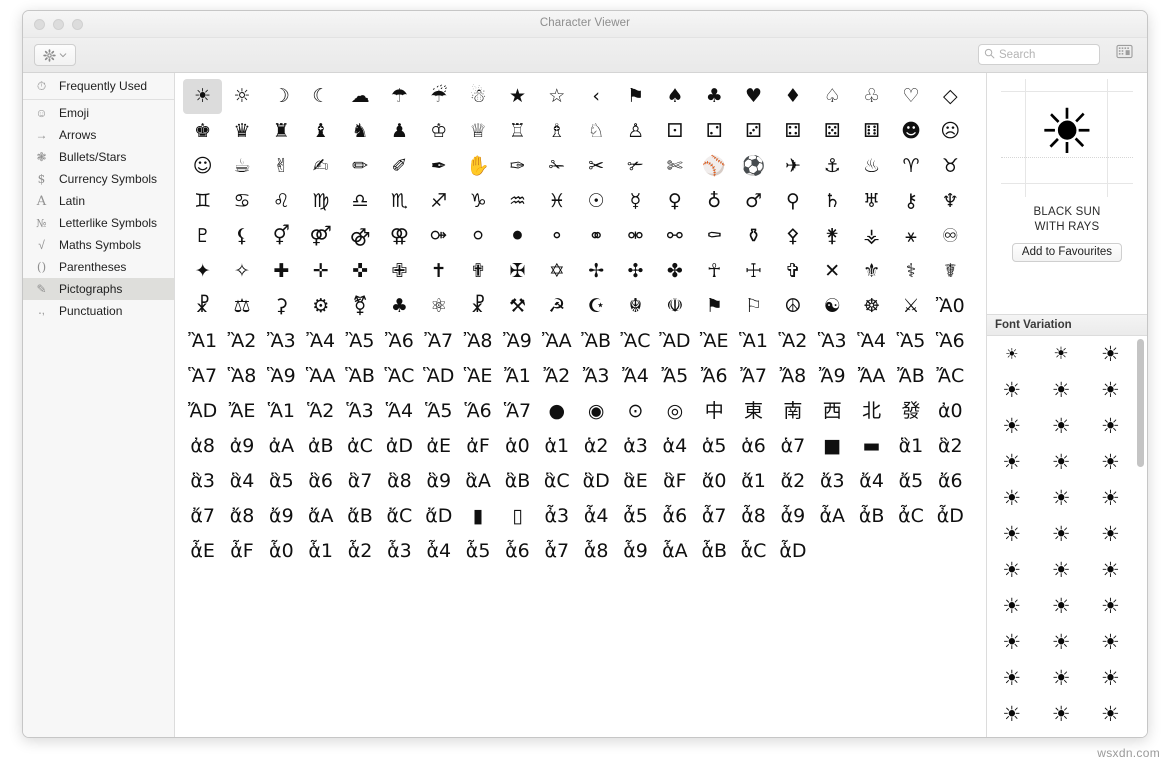  I want to click on character-cell: ‹, so click(595, 96).